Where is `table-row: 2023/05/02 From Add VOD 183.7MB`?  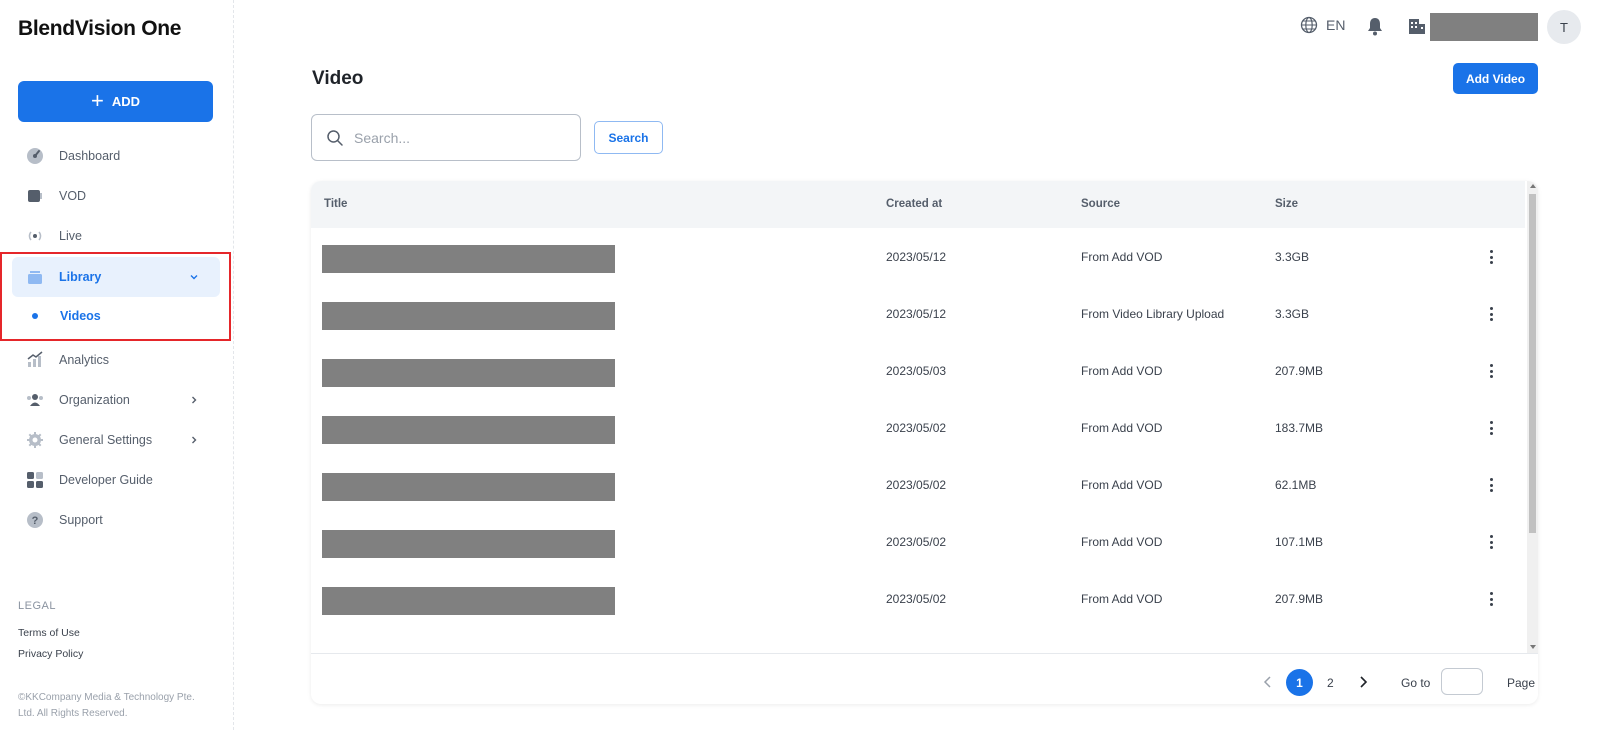
table-row: 2023/05/02 From Add VOD 183.7MB is located at coordinates (918, 427).